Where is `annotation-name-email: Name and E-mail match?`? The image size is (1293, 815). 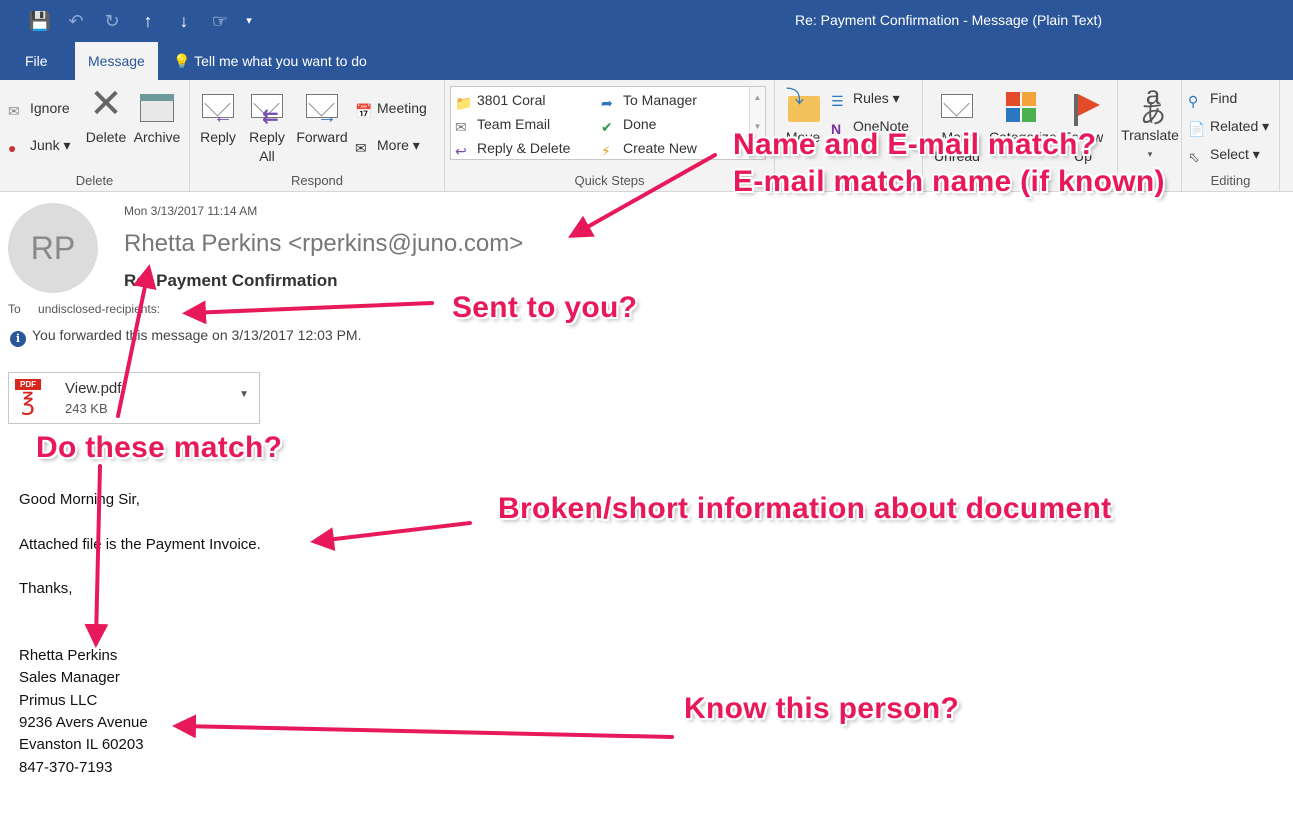 annotation-name-email: Name and E-mail match? is located at coordinates (915, 144).